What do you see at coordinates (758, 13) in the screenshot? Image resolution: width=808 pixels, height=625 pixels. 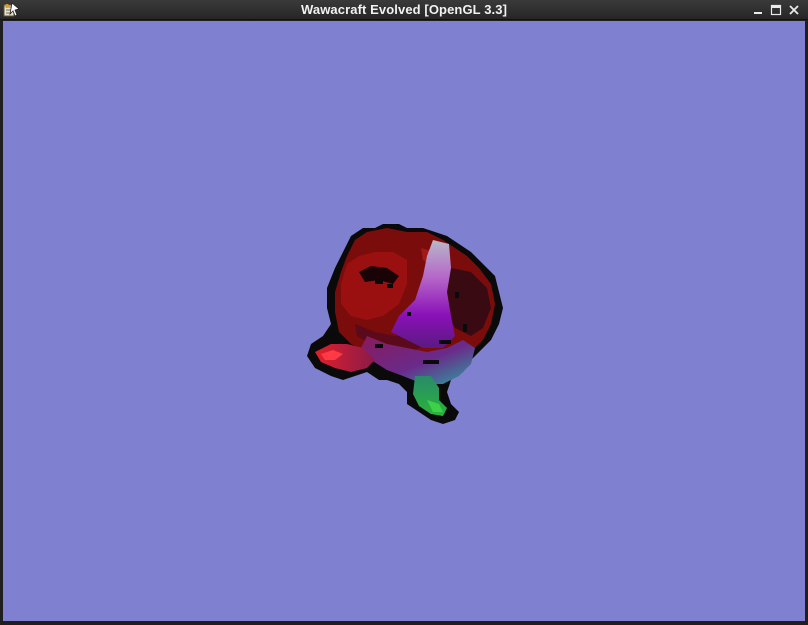 I see `minimize-icon` at bounding box center [758, 13].